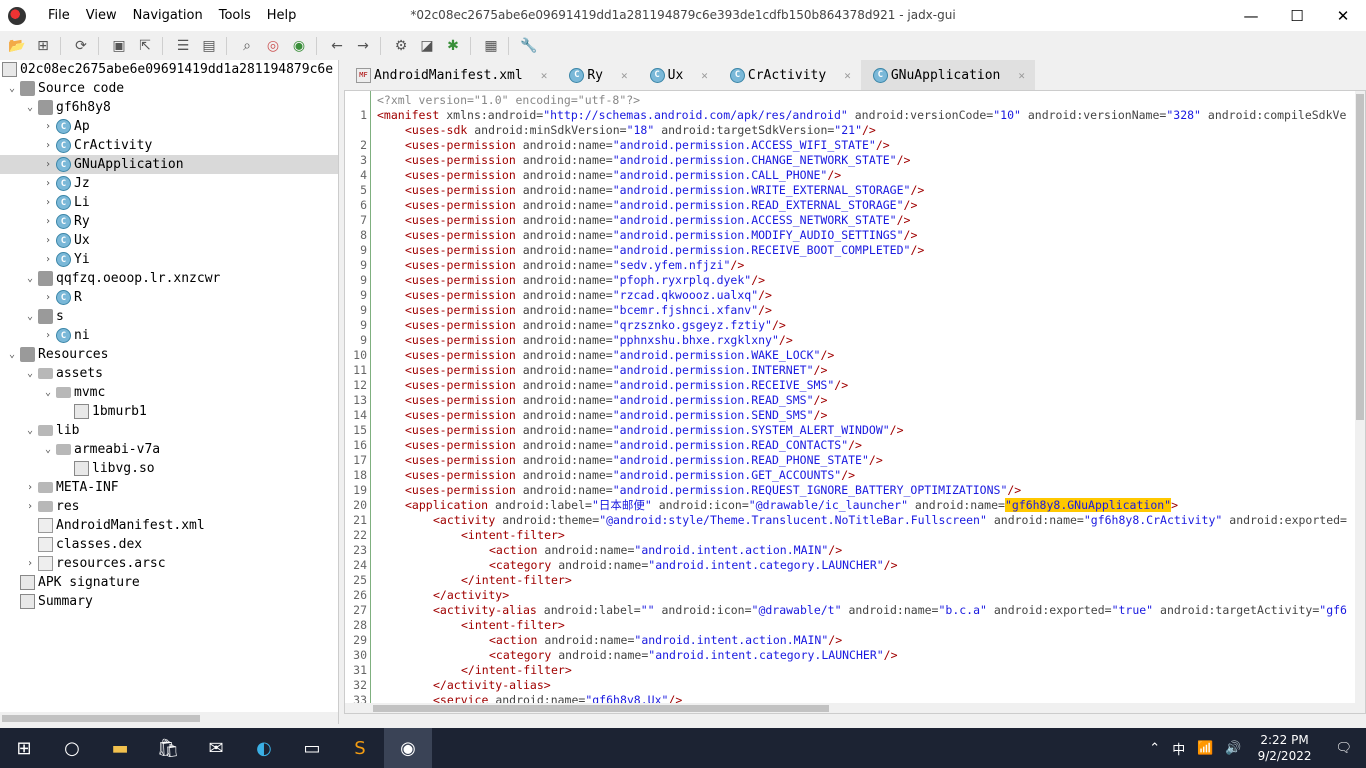  I want to click on editor-tab: C Ry ✕, so click(597, 75).